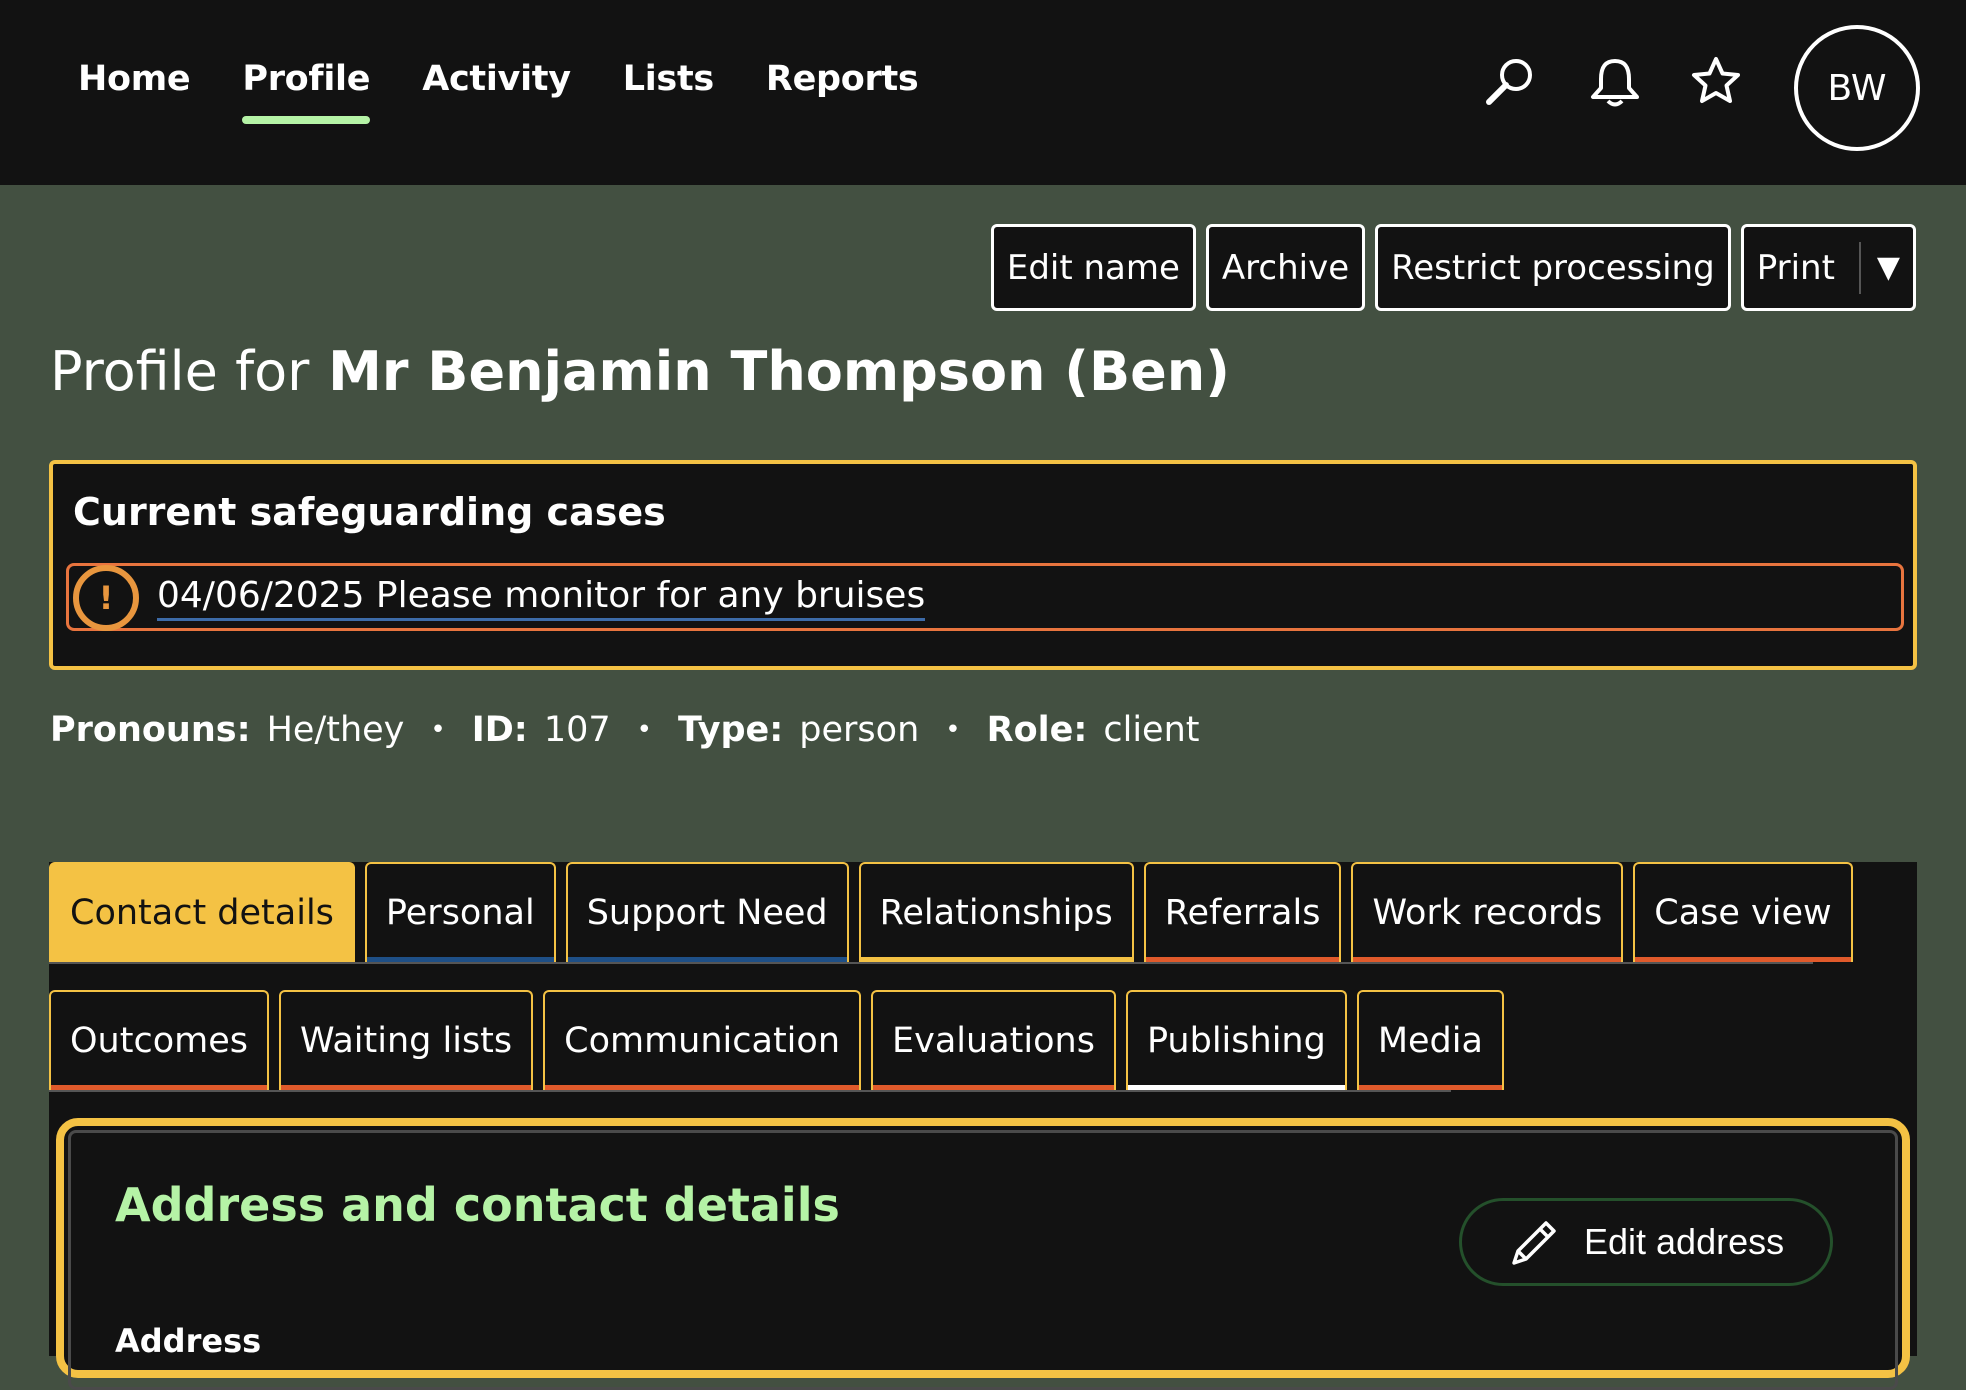 This screenshot has height=1390, width=1966. Describe the element at coordinates (496, 79) in the screenshot. I see `nav-activity: Activity` at that location.